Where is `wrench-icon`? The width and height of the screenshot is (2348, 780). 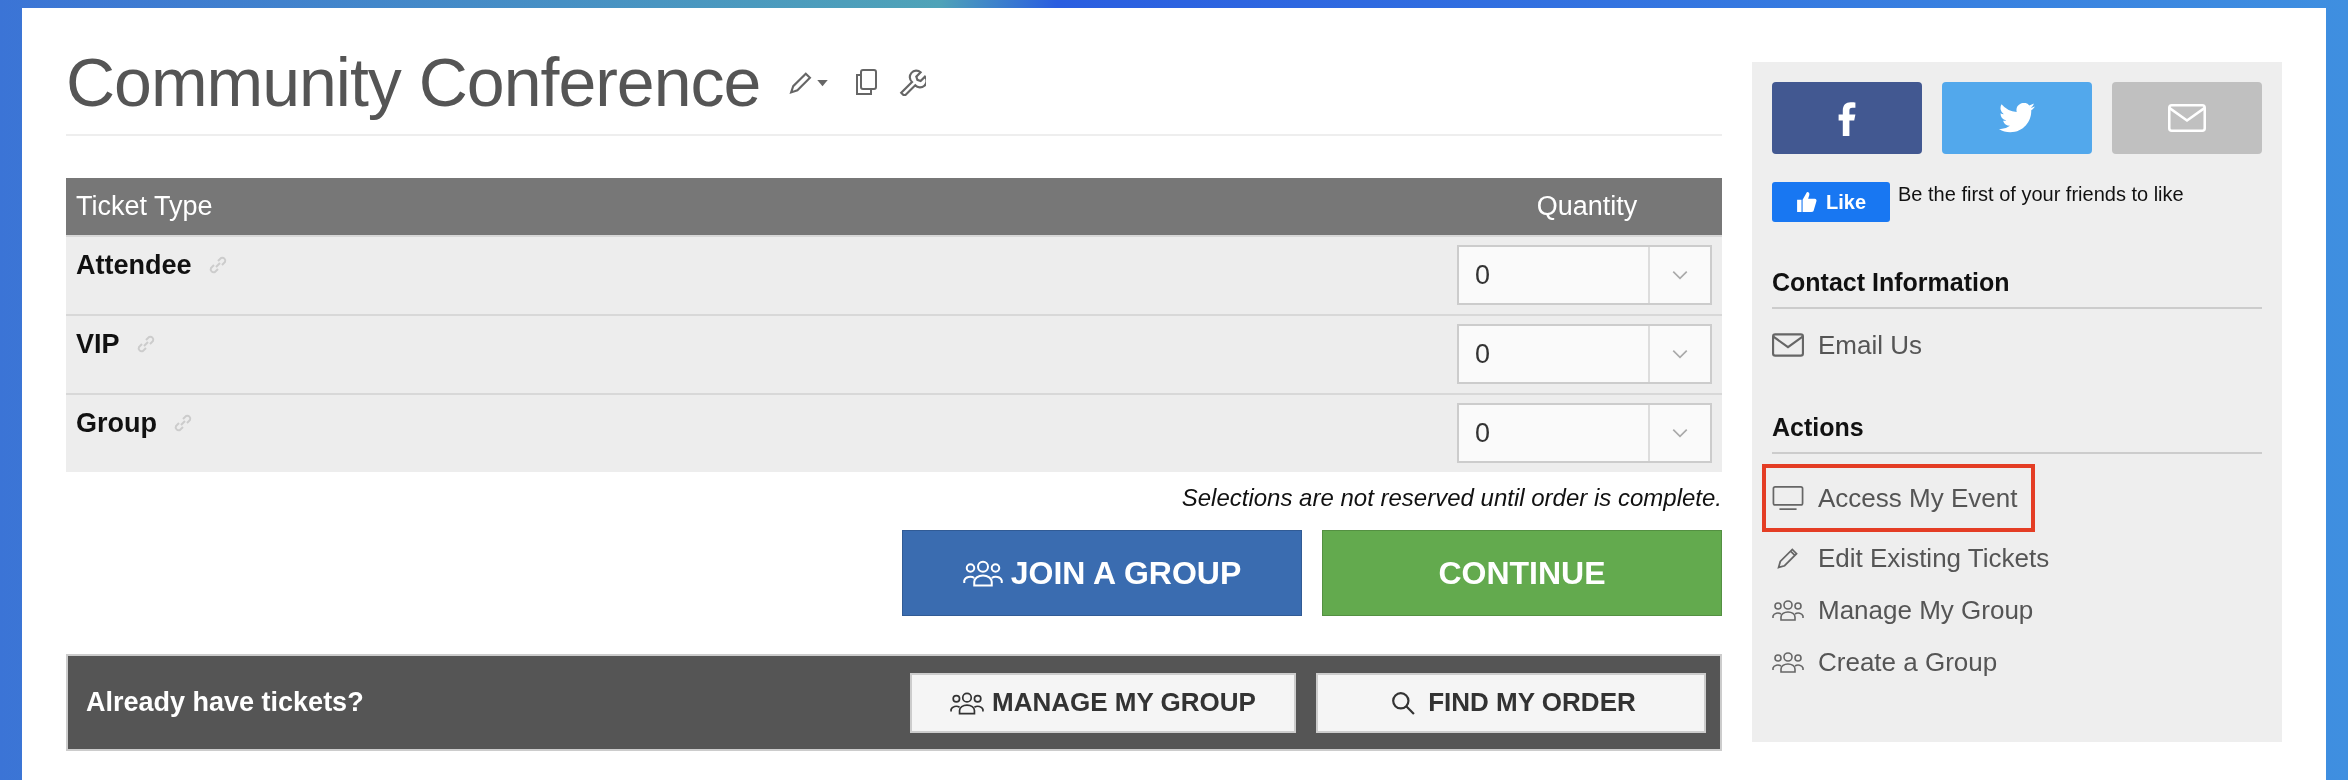
wrench-icon is located at coordinates (912, 82).